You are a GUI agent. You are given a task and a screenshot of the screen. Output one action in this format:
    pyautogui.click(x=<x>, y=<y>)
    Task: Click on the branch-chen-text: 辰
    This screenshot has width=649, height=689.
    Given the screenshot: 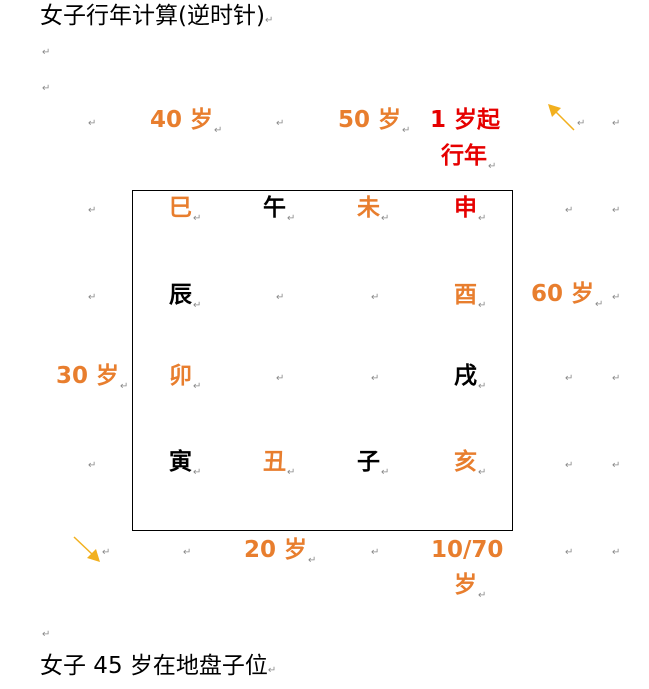 What is the action you would take?
    pyautogui.click(x=180, y=295)
    